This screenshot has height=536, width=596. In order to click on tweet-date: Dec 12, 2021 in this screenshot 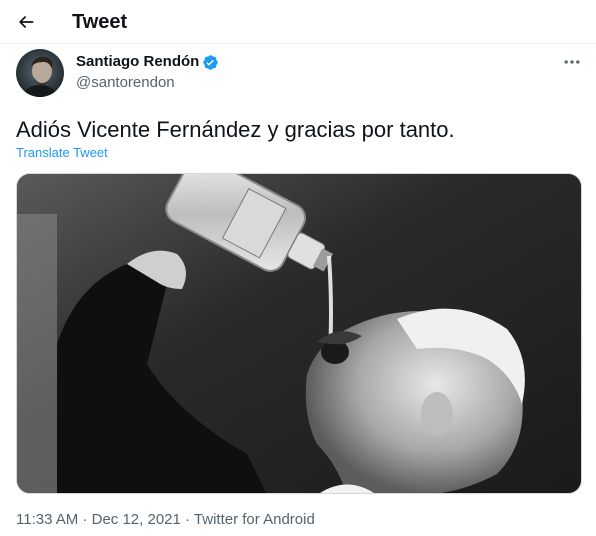, I will do `click(136, 519)`.